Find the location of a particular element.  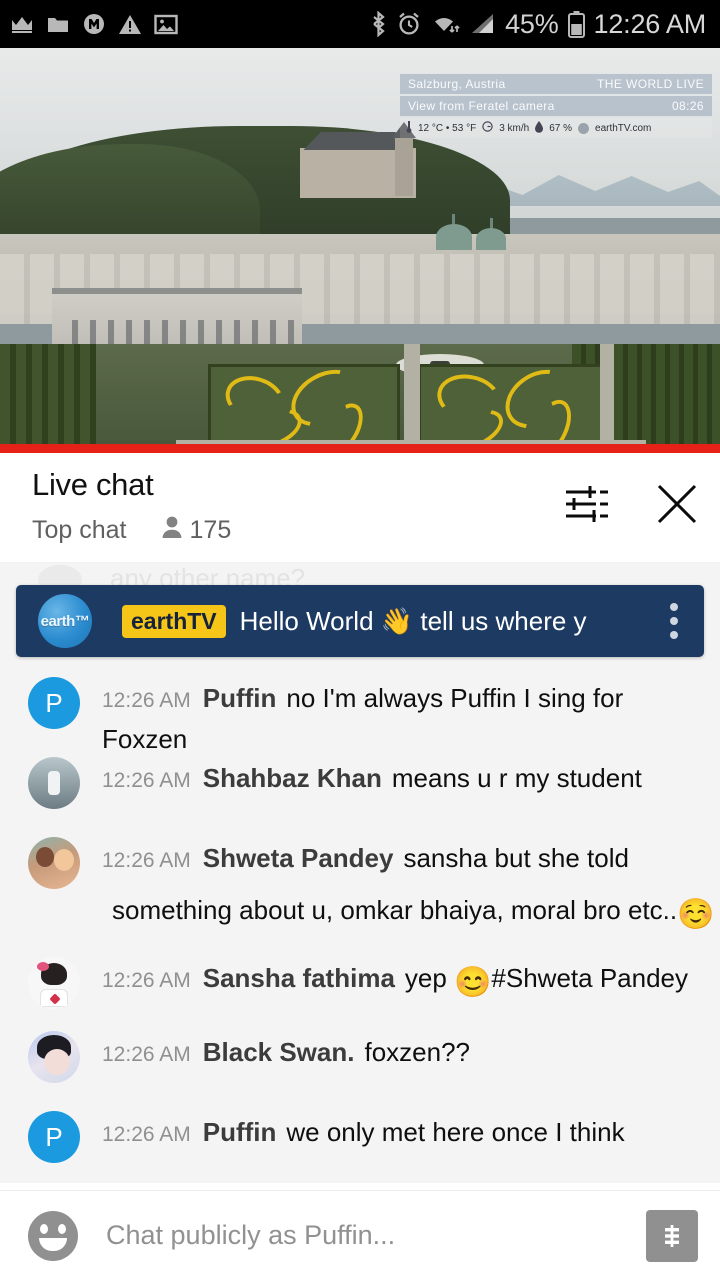

earthtv-logo-dot is located at coordinates (584, 128).